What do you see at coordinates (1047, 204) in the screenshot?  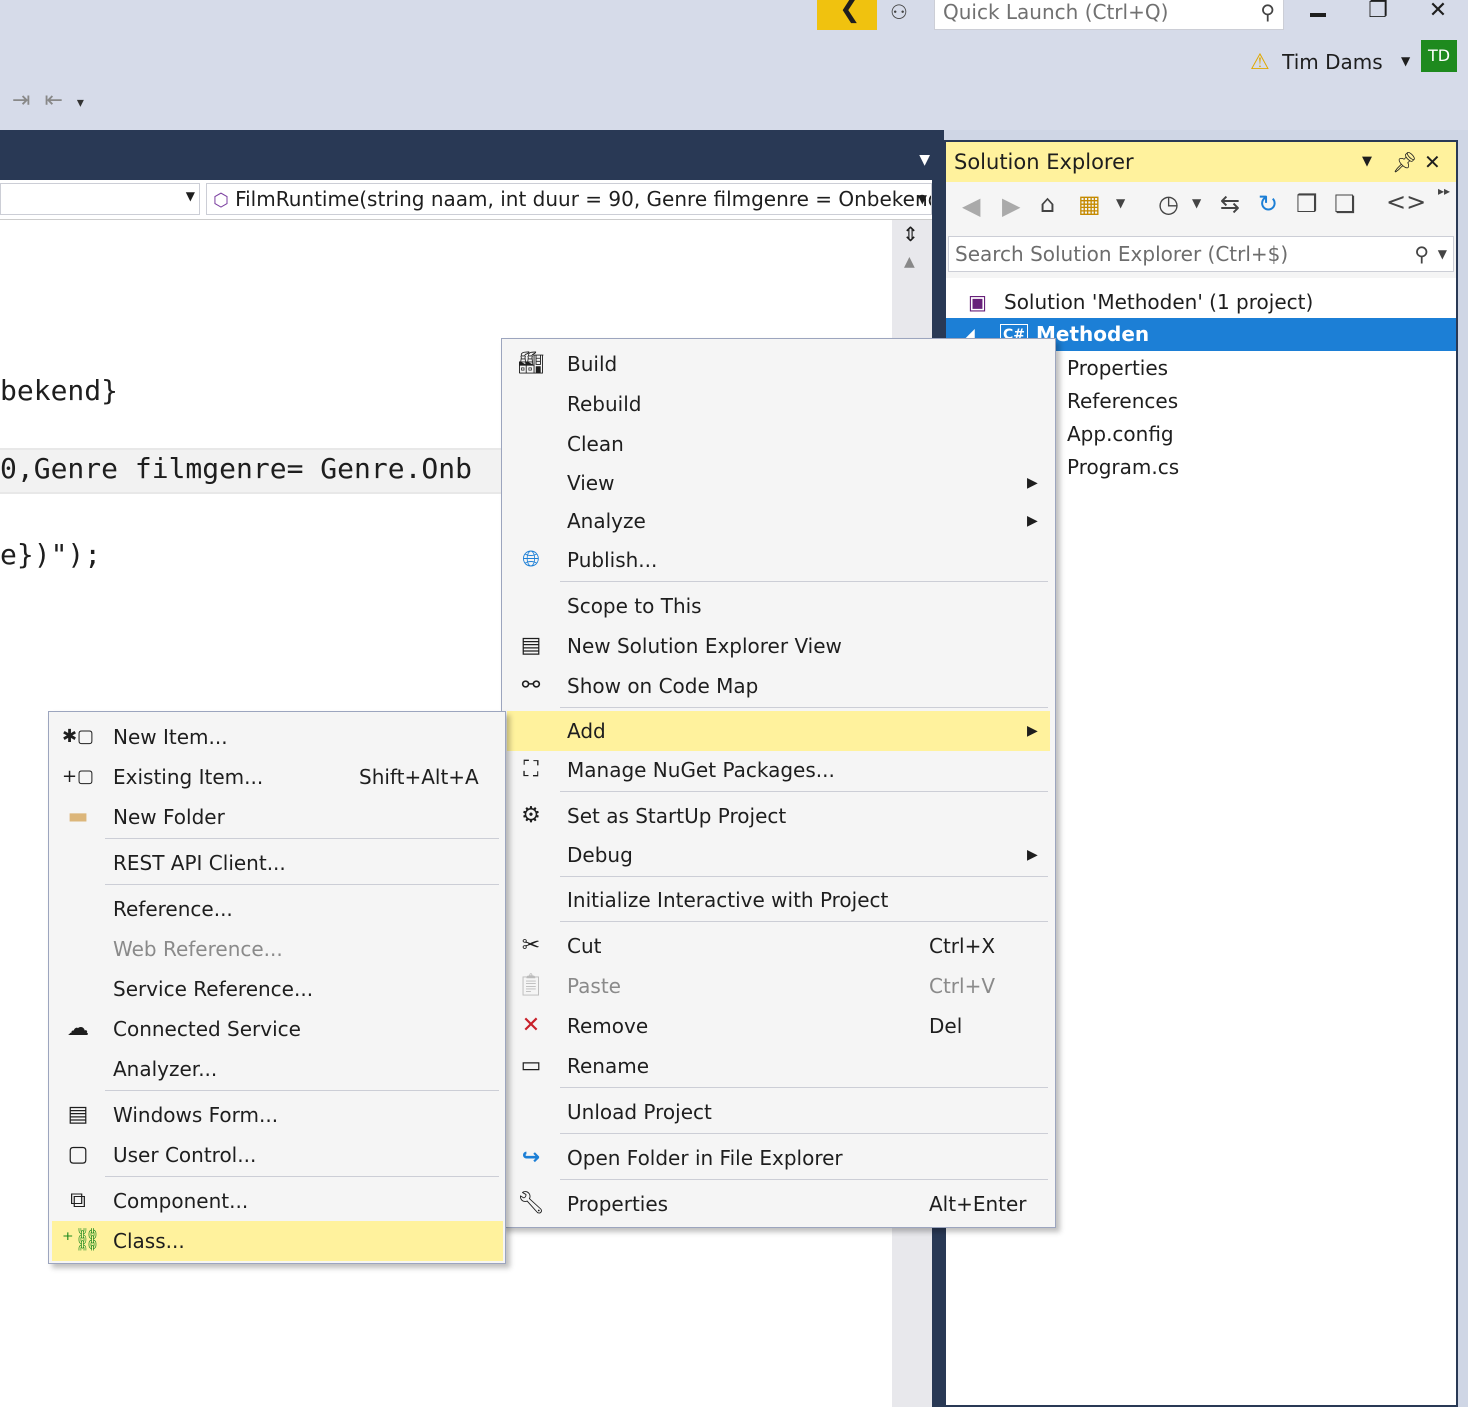 I see `home-icon: ⌂` at bounding box center [1047, 204].